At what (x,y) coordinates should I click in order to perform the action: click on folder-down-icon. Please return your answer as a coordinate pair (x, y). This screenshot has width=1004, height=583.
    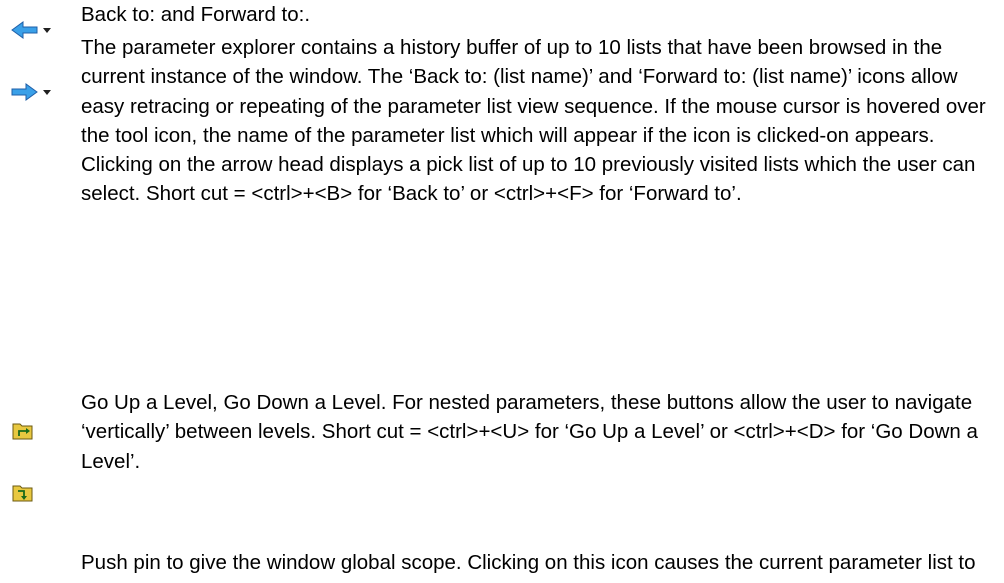
    Looking at the image, I should click on (32, 492).